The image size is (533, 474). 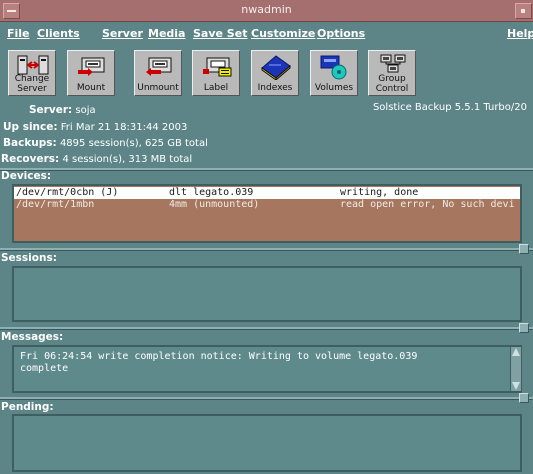 What do you see at coordinates (18, 33) in the screenshot?
I see `menu-file: File` at bounding box center [18, 33].